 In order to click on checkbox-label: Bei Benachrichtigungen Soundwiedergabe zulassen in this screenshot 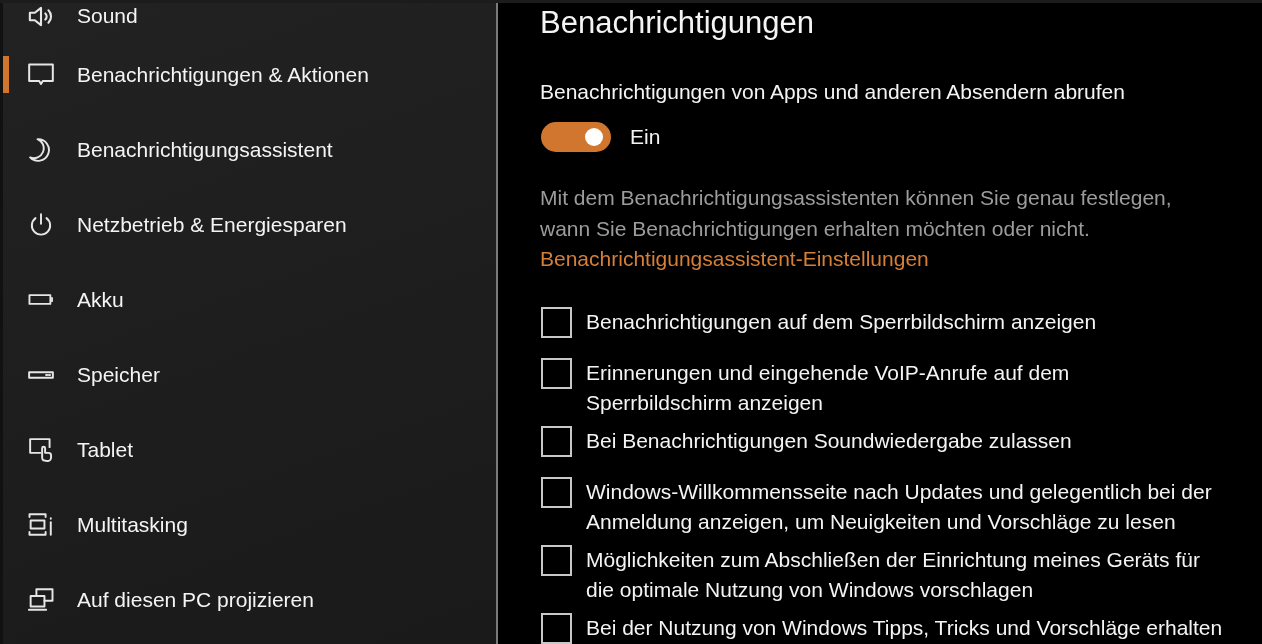, I will do `click(829, 441)`.